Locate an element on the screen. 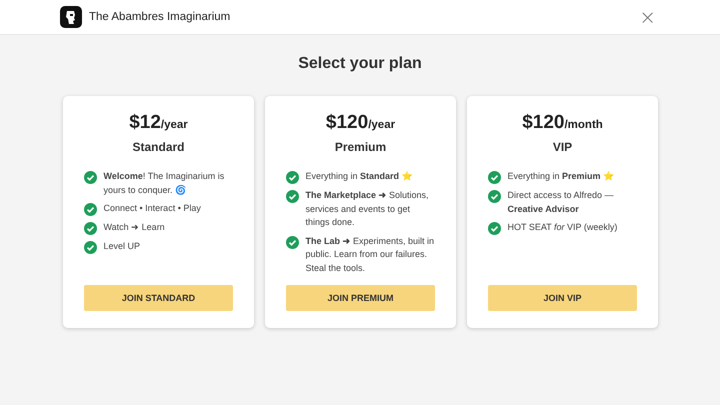 This screenshot has width=720, height=405. plan-name: Premium is located at coordinates (361, 147).